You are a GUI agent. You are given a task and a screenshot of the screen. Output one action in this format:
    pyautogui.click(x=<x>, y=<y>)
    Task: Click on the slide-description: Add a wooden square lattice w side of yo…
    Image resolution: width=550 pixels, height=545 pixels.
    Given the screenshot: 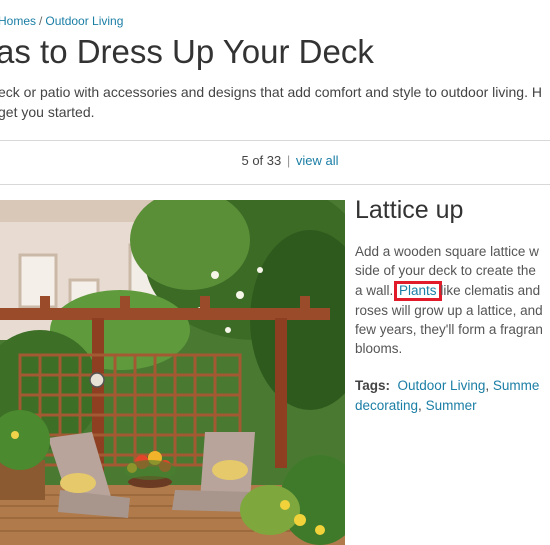 What is the action you would take?
    pyautogui.click(x=452, y=300)
    